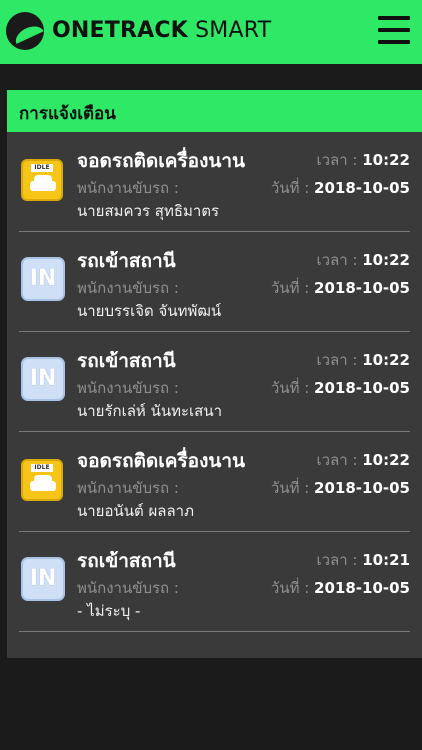 This screenshot has height=750, width=422. I want to click on brand-name: ONETRACK SMART, so click(161, 30).